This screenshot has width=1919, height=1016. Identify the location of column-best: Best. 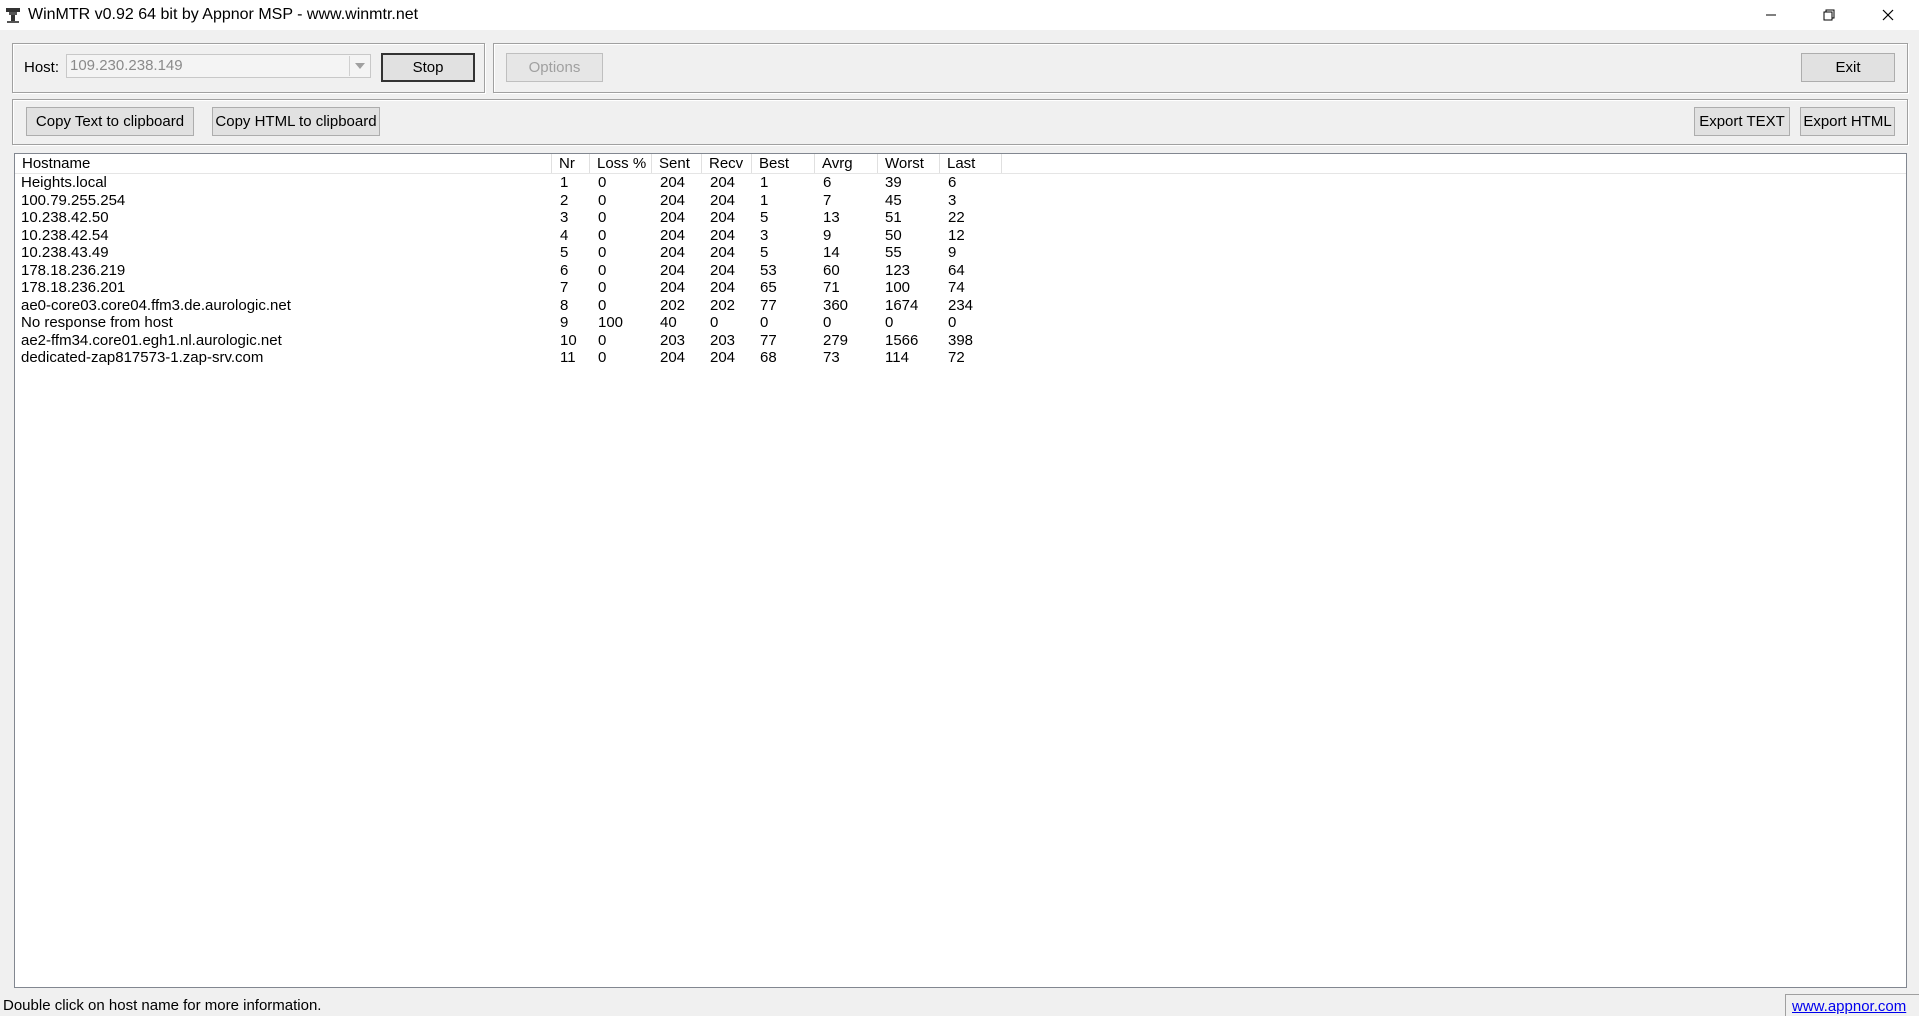
(783, 163).